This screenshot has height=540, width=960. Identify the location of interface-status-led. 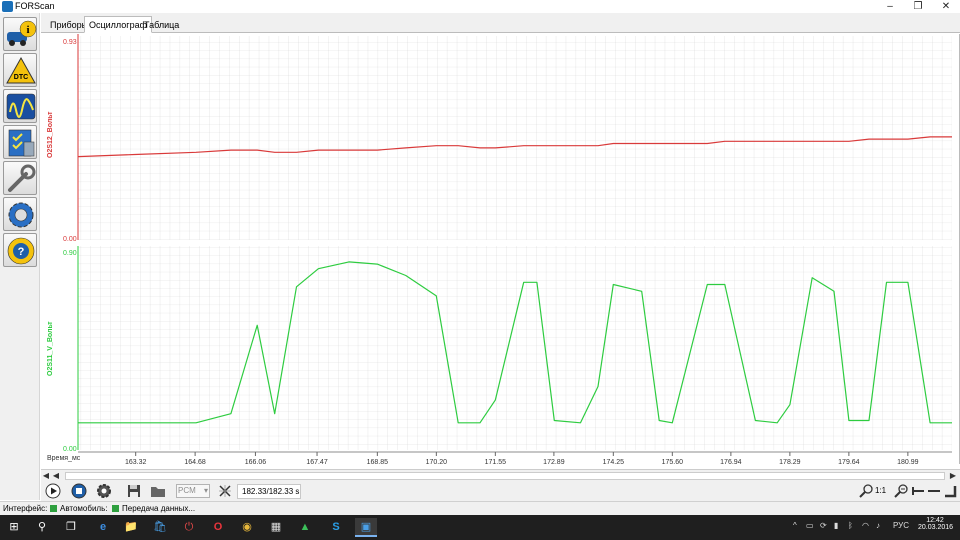
(53, 508).